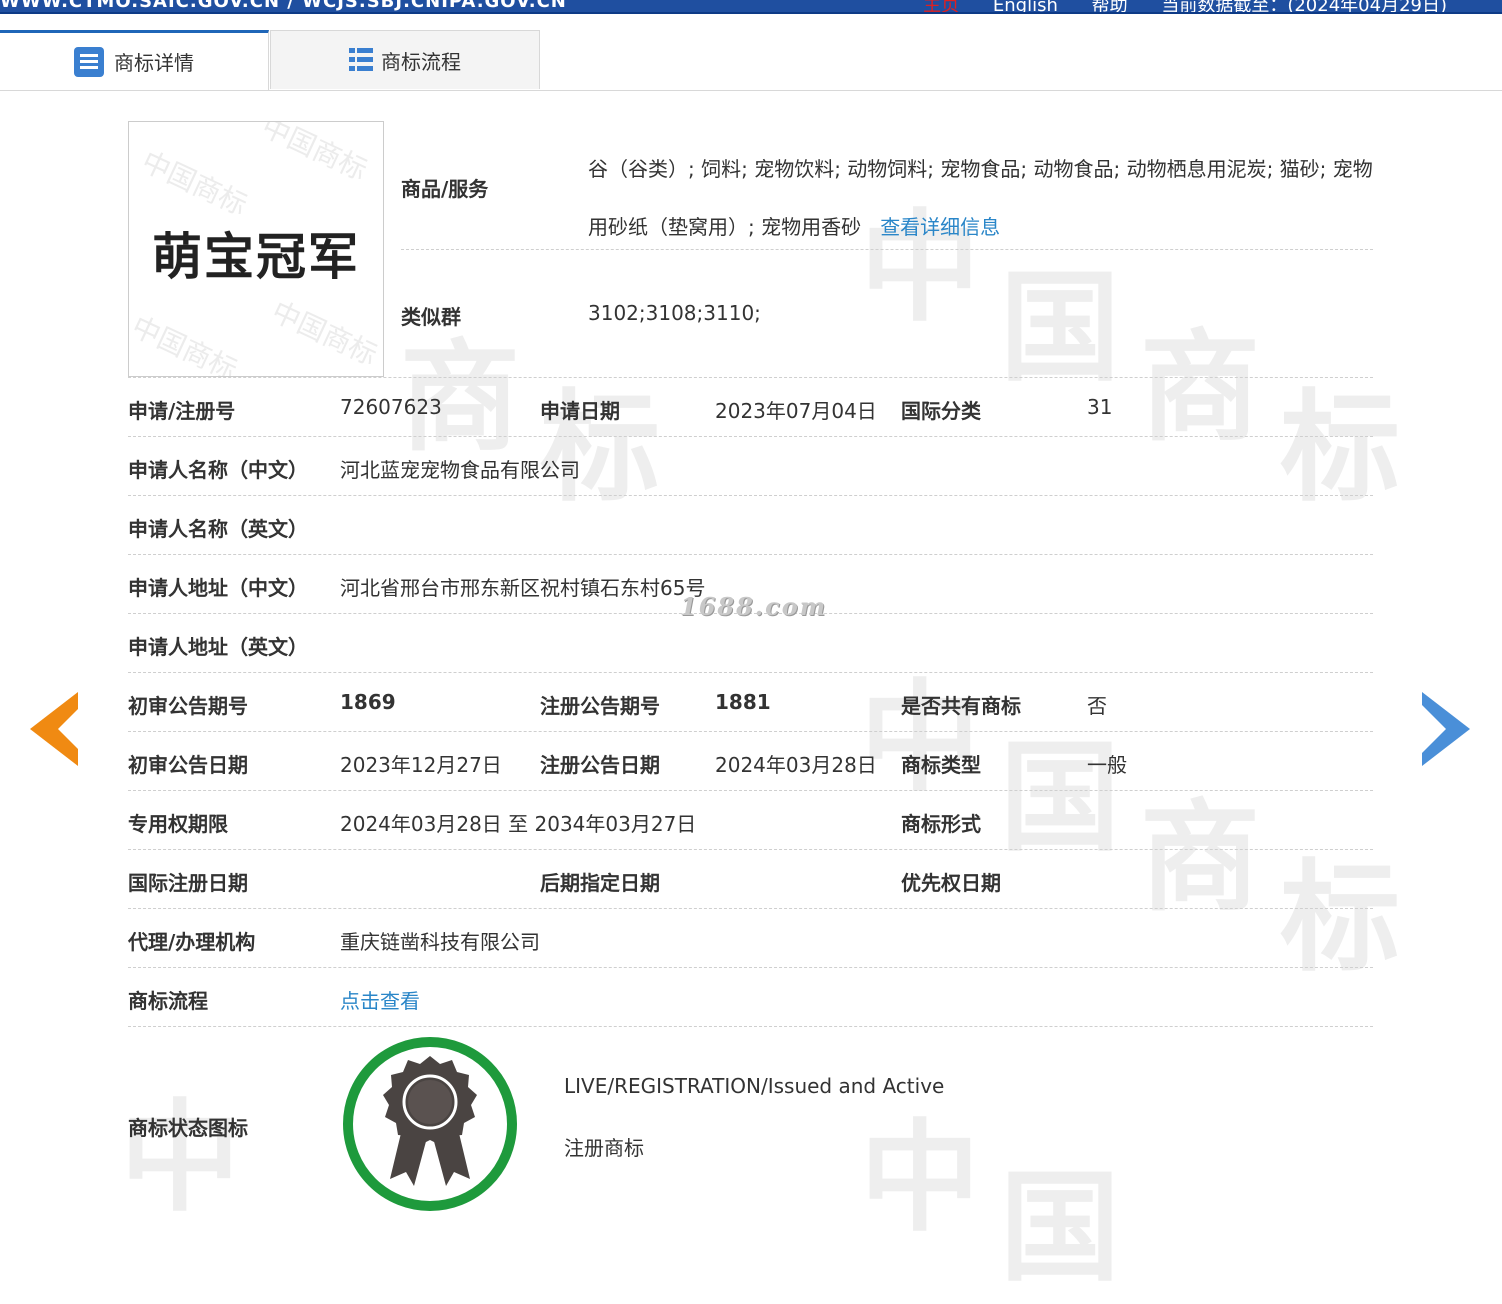  Describe the element at coordinates (1025, 6) in the screenshot. I see `english-link: English` at that location.